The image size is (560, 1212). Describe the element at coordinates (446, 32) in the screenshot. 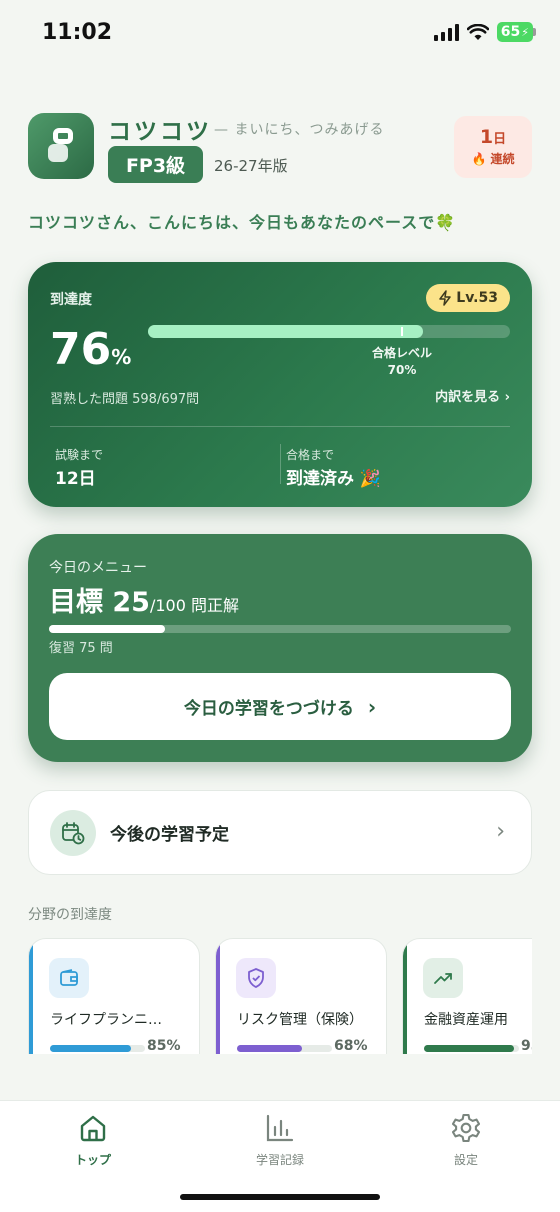

I see `signal-icon` at that location.